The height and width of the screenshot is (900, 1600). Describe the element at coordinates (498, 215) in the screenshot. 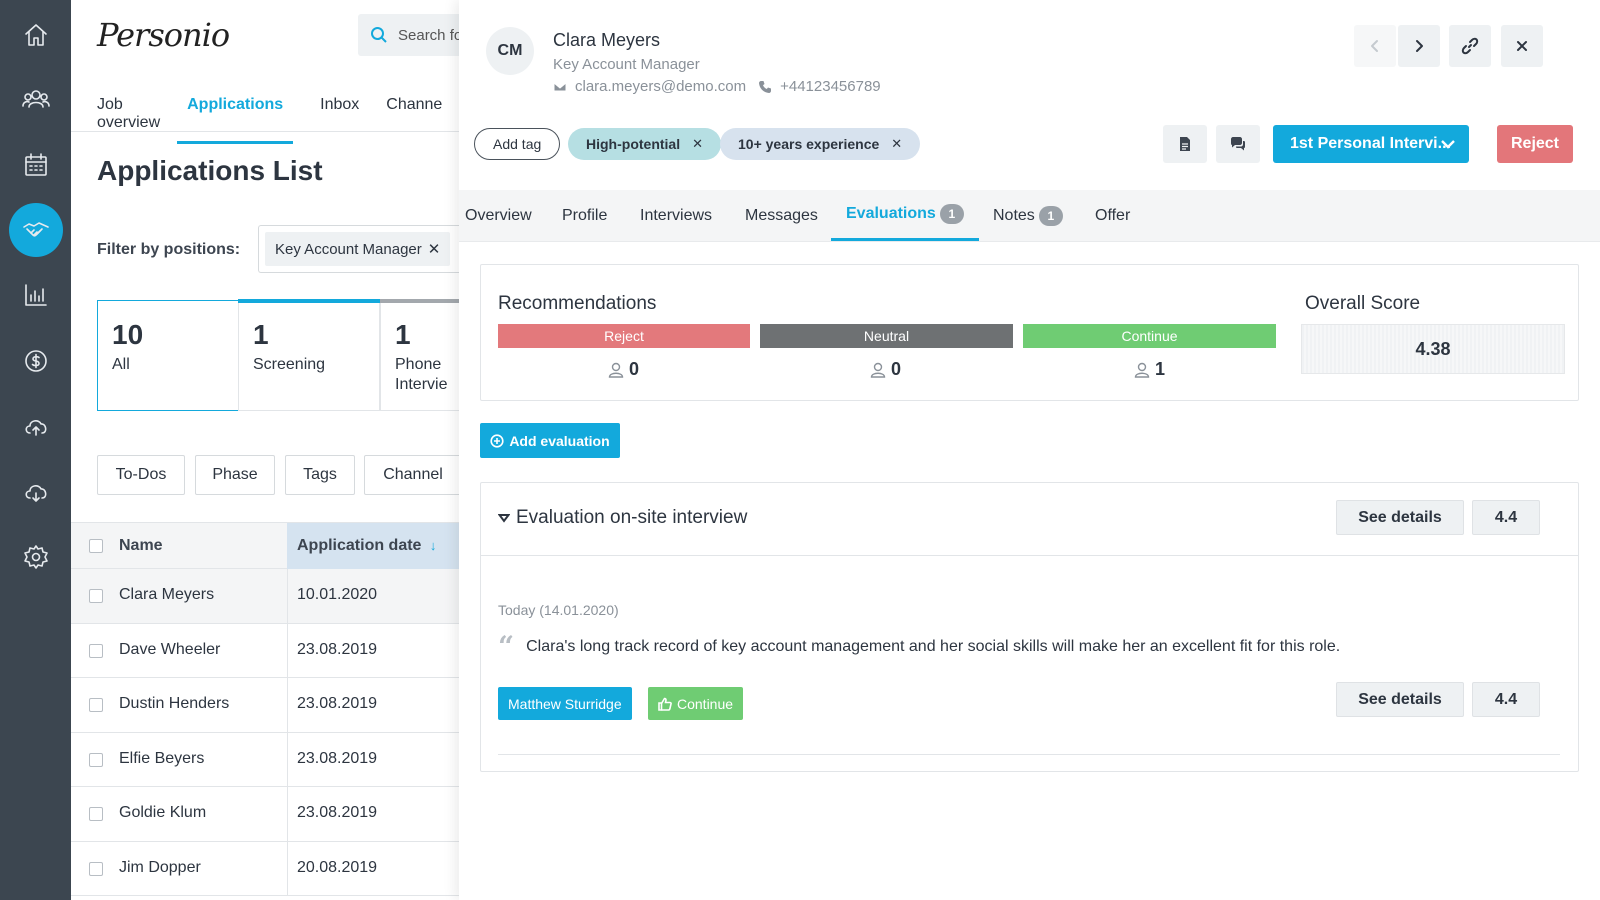

I see `tab-overview: Overview` at that location.